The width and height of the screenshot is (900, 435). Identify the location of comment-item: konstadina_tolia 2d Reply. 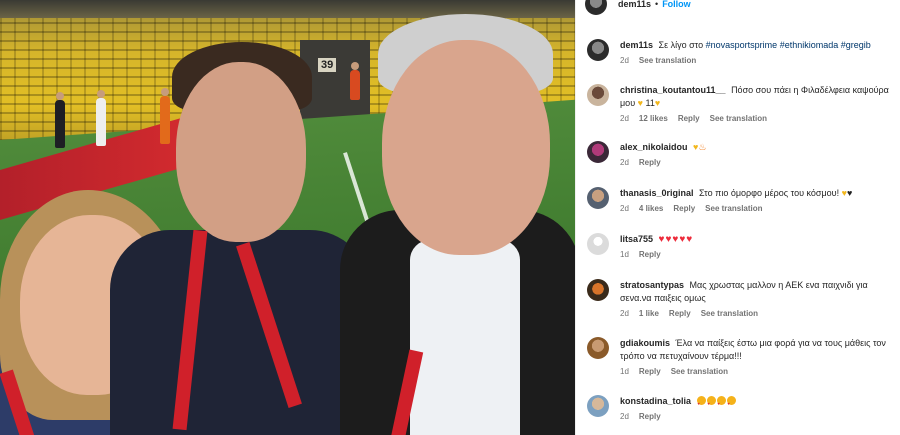
(742, 408).